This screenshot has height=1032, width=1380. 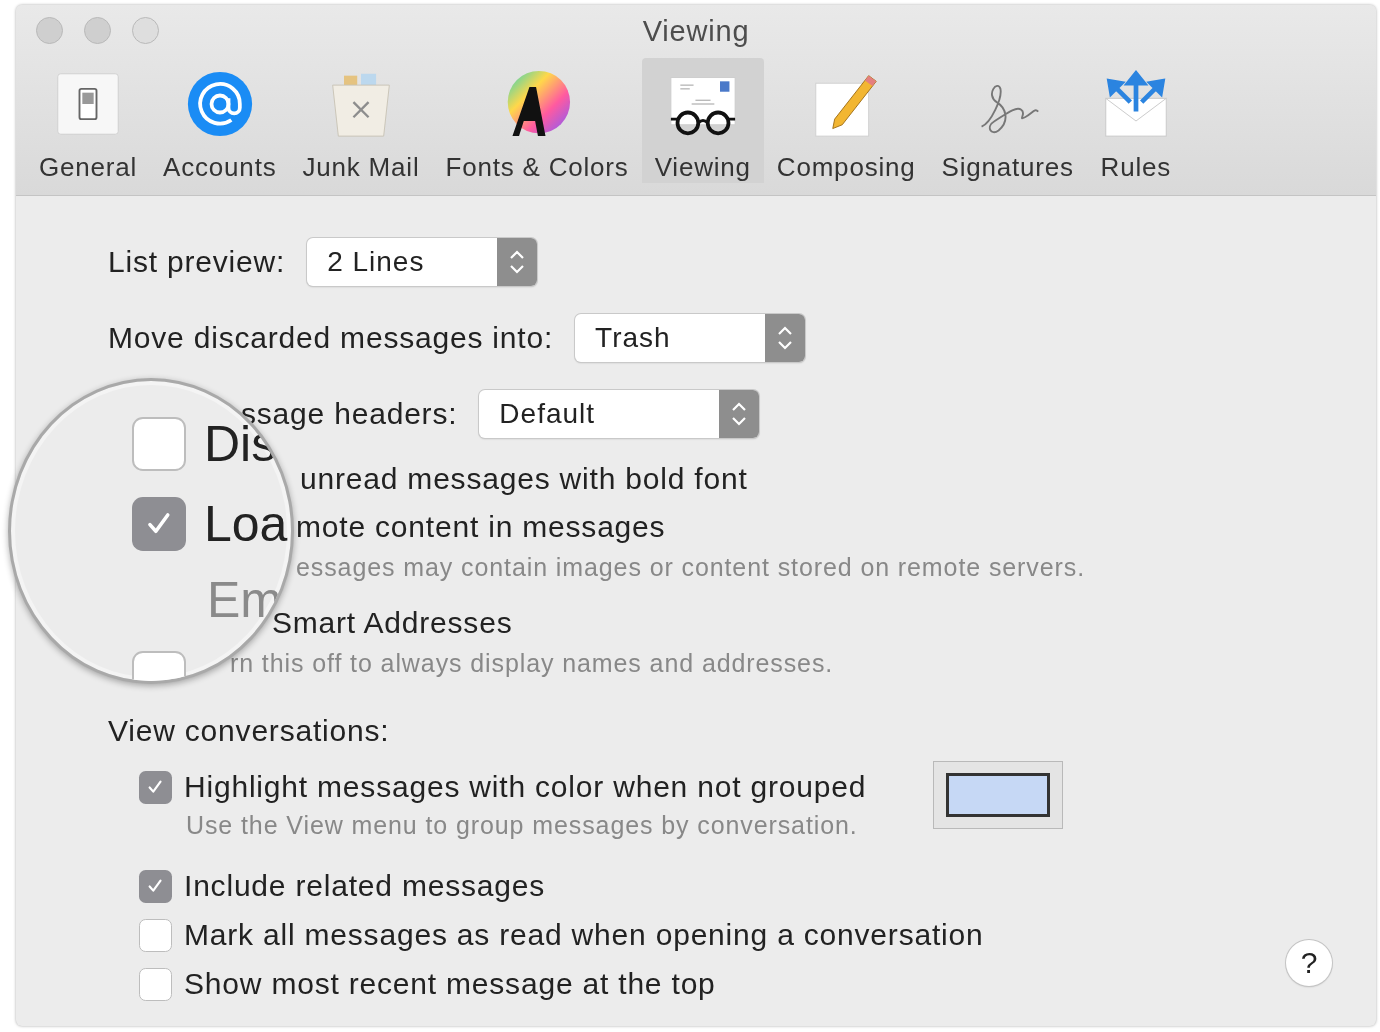 What do you see at coordinates (691, 567) in the screenshot?
I see `option-note: essages may contain images or content stored on remote servers.` at bounding box center [691, 567].